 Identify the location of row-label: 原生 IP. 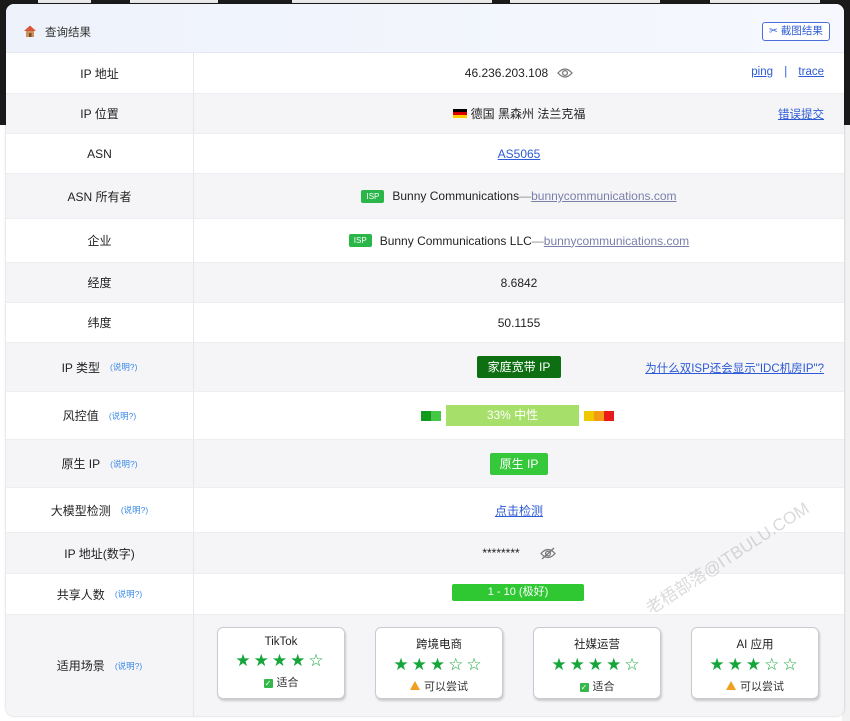
(81, 464).